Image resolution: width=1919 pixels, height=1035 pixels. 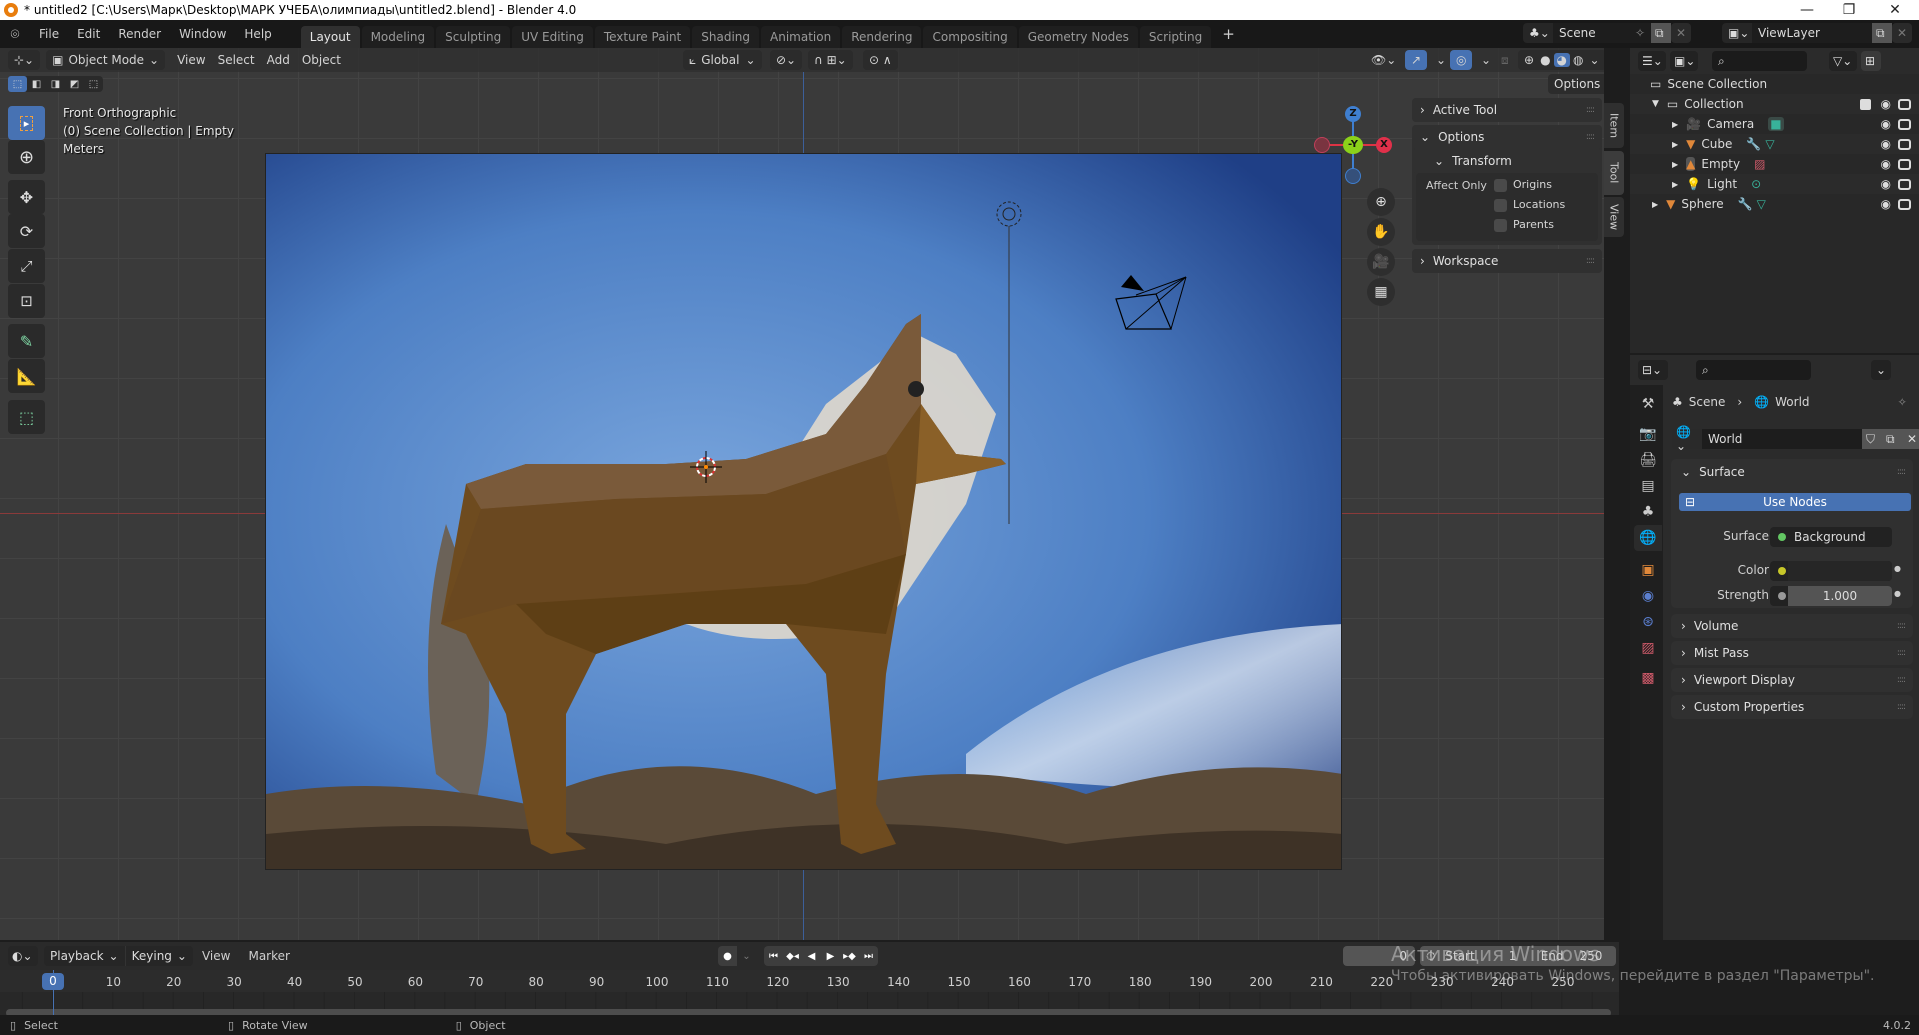 What do you see at coordinates (1910, 439) in the screenshot?
I see `unlink-world-icon: ✕` at bounding box center [1910, 439].